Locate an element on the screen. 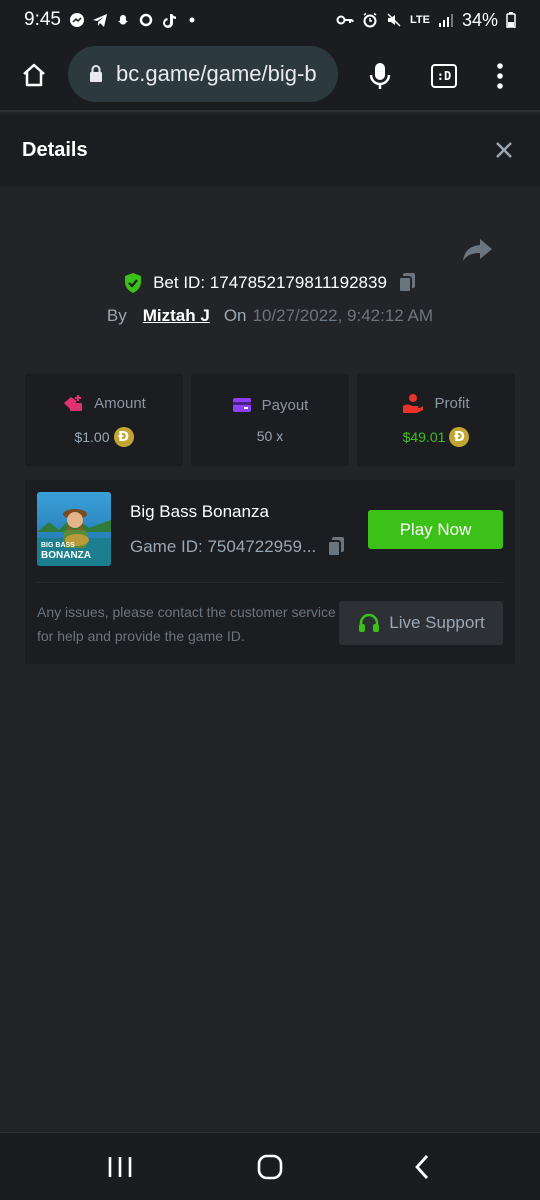 The width and height of the screenshot is (540, 1200). tiktok-icon is located at coordinates (169, 21).